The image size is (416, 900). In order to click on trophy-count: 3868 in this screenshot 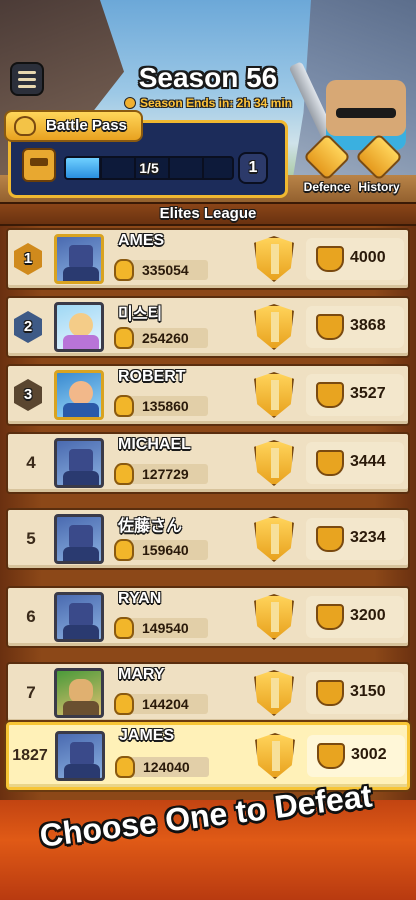, I will do `click(355, 327)`.